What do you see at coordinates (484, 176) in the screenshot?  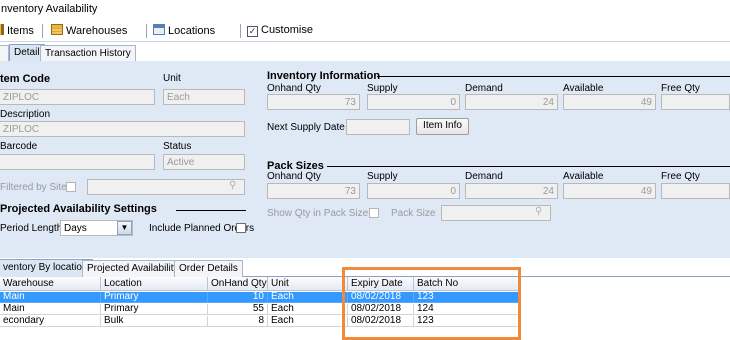 I see `pack-demand-label: Demand` at bounding box center [484, 176].